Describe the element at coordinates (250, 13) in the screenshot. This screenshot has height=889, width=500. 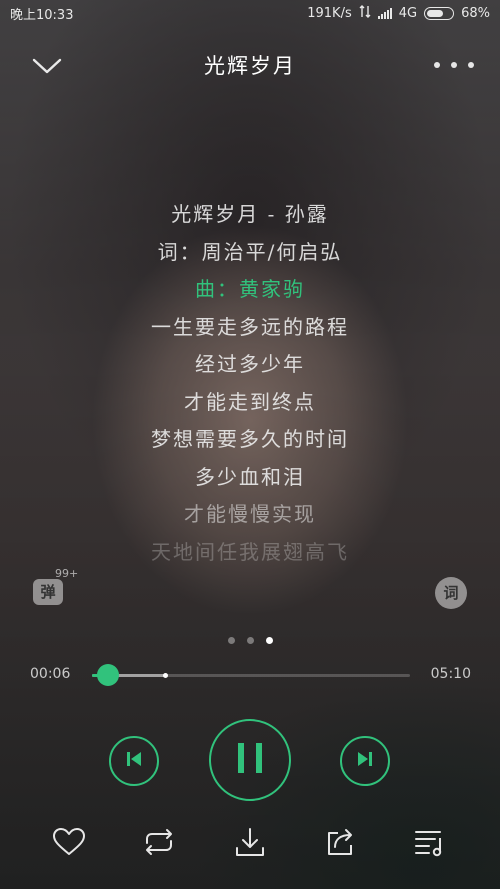
I see `status-bar: 晚上10:33 191K/s 4G 68%` at that location.